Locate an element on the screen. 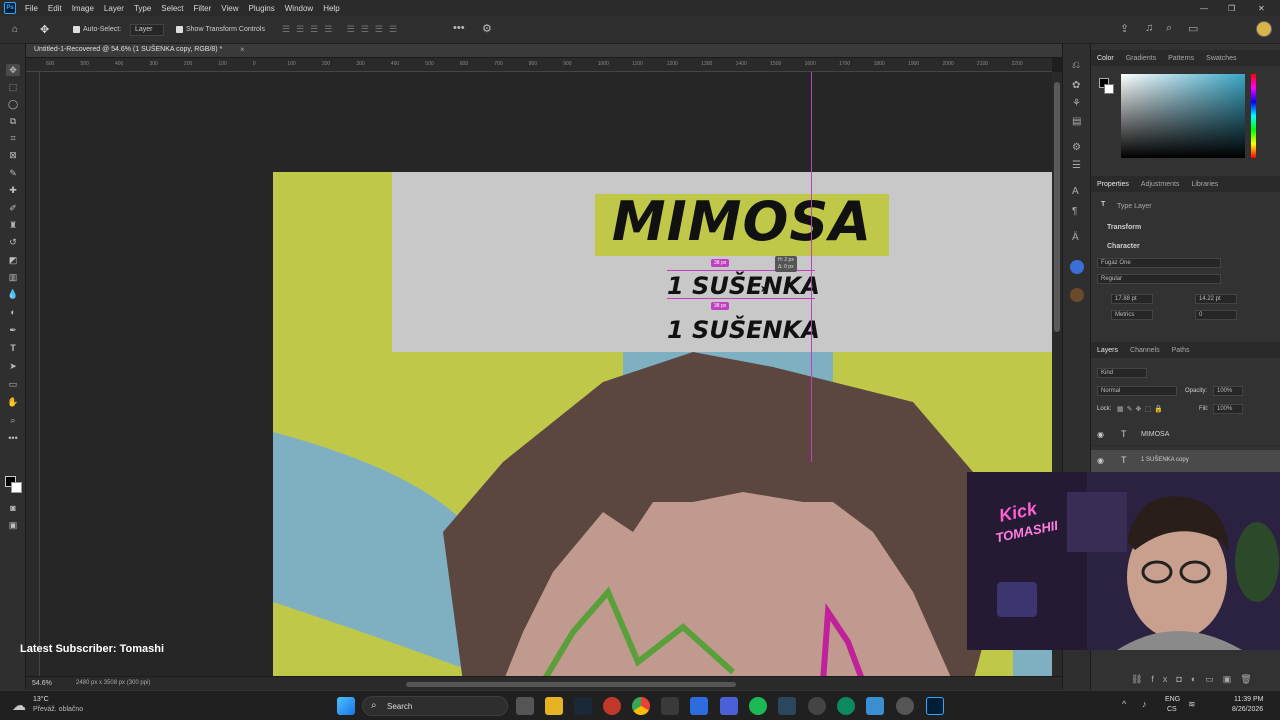 Image resolution: width=1280 pixels, height=720 pixels. taskbar-search: ⌕ Search is located at coordinates (435, 706).